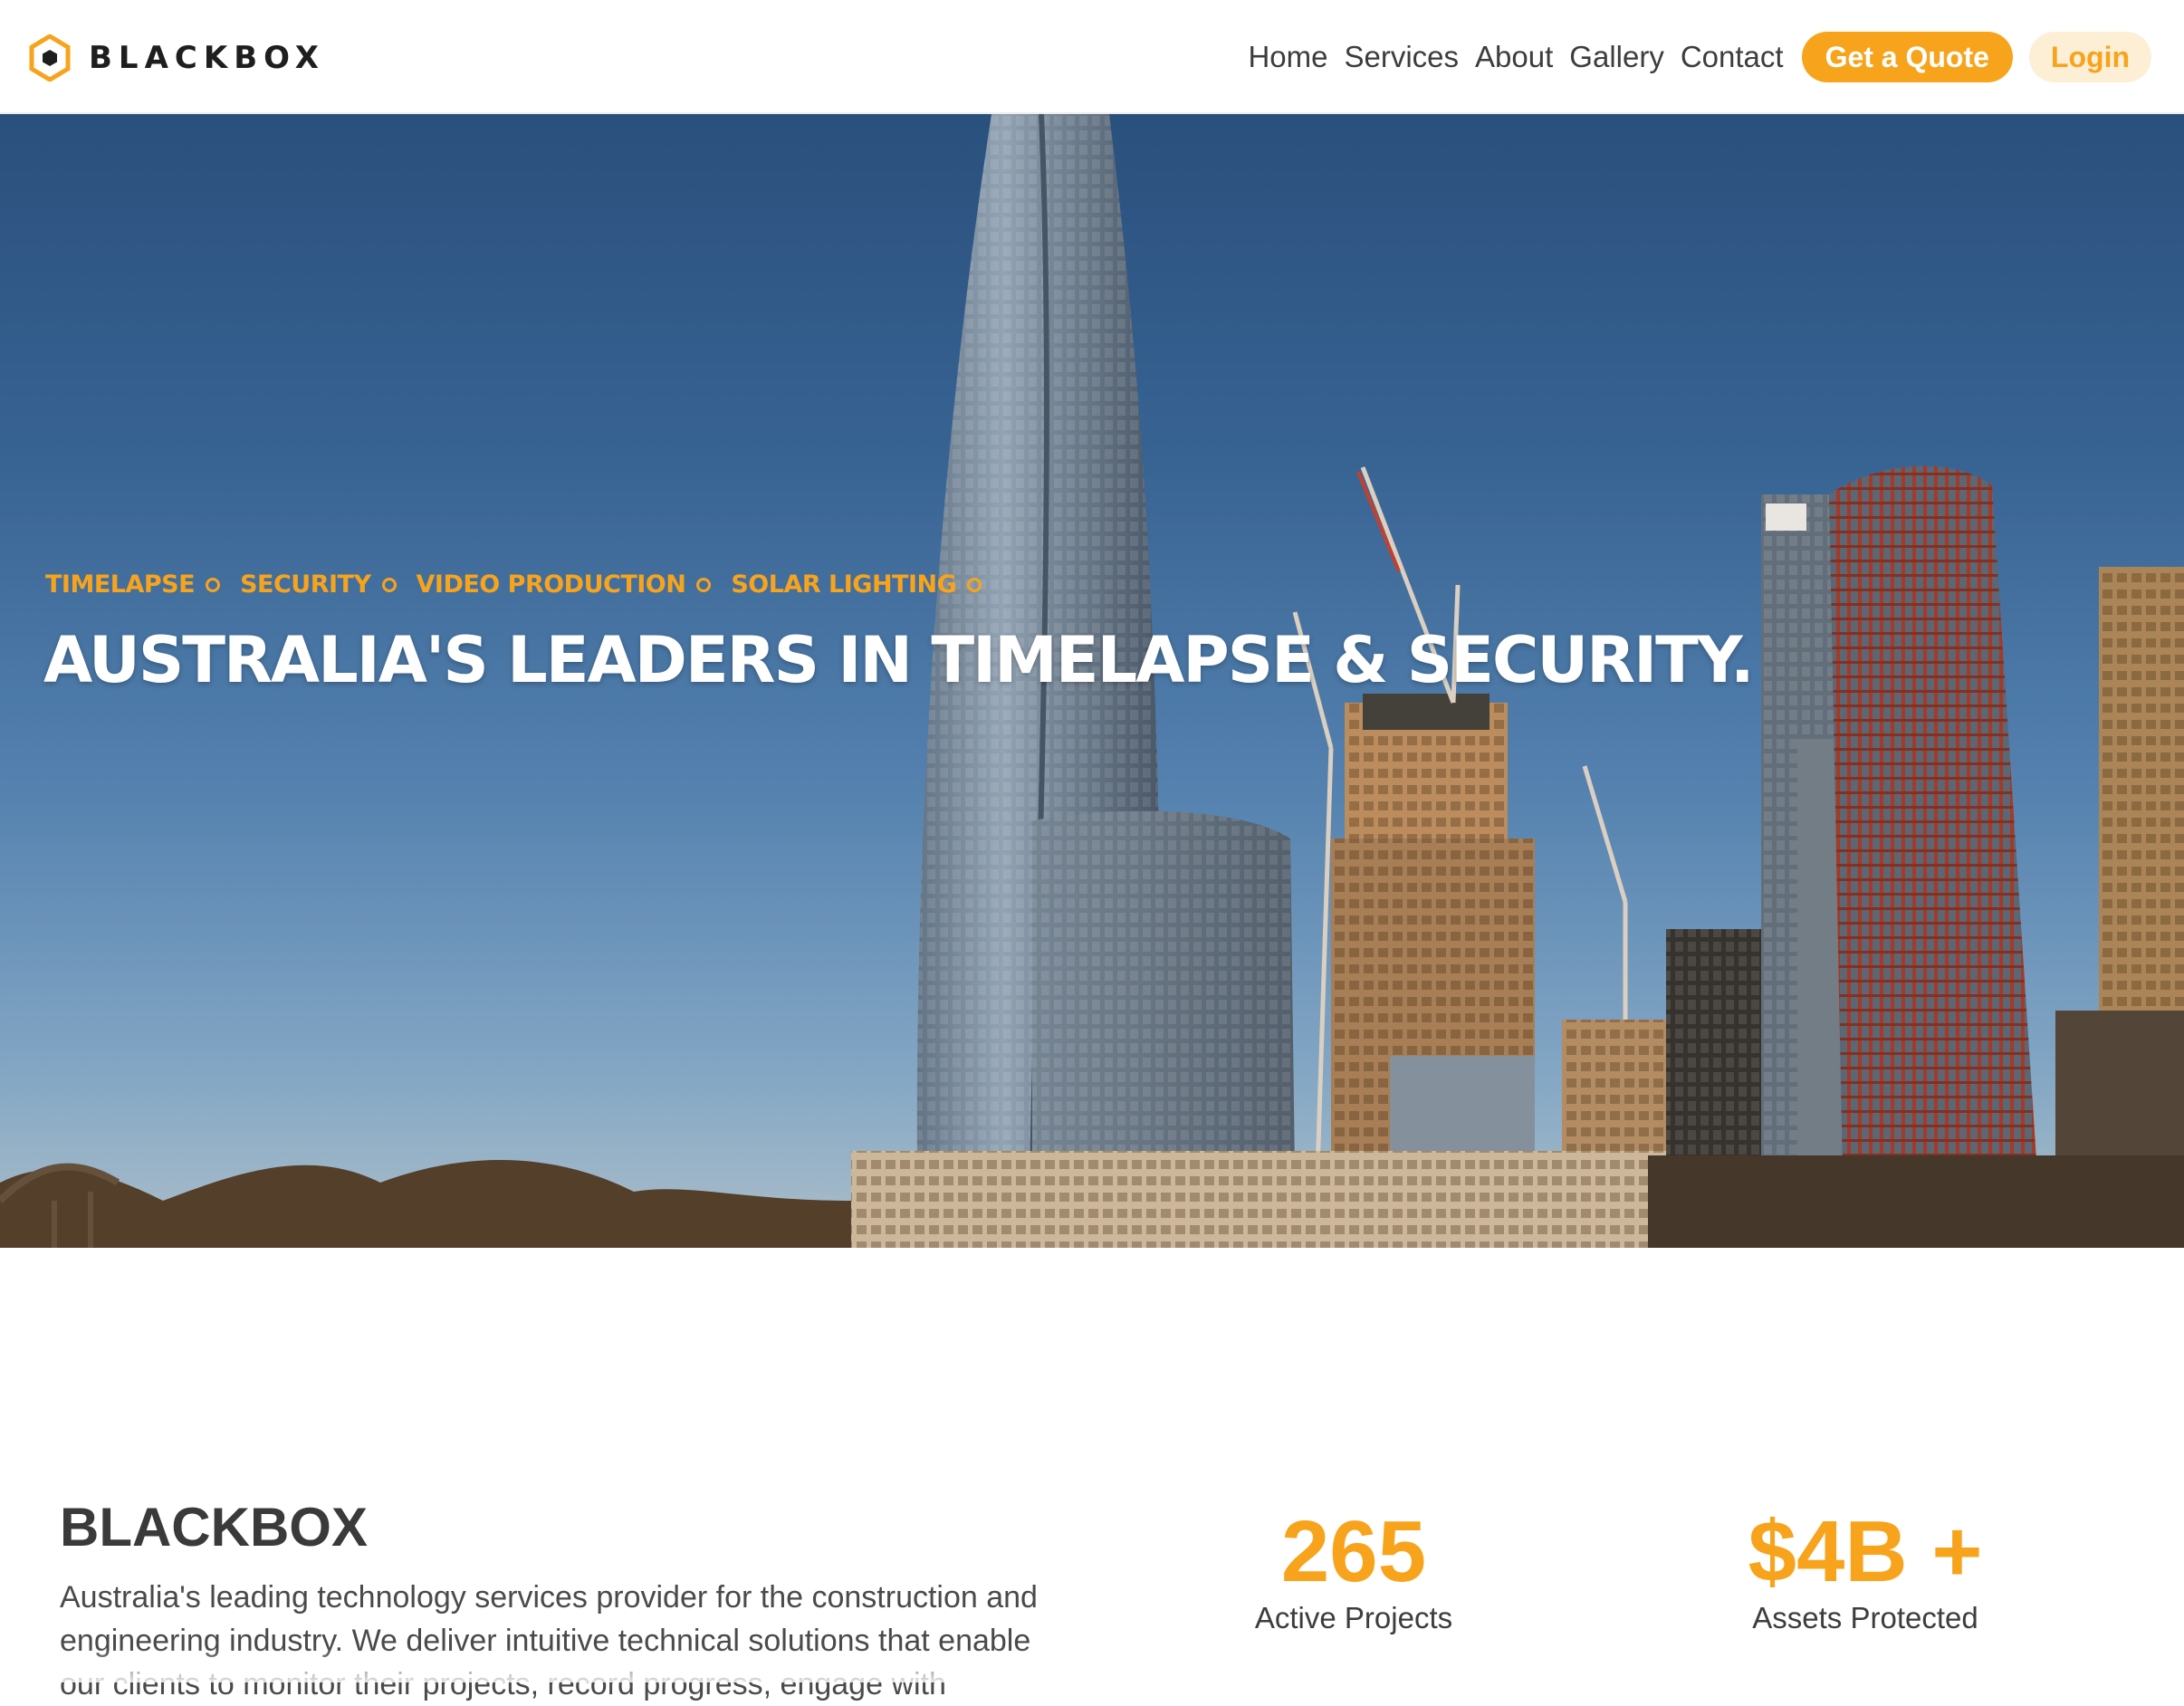 Image resolution: width=2184 pixels, height=1706 pixels. I want to click on nav-contact-link: Contact, so click(1732, 57).